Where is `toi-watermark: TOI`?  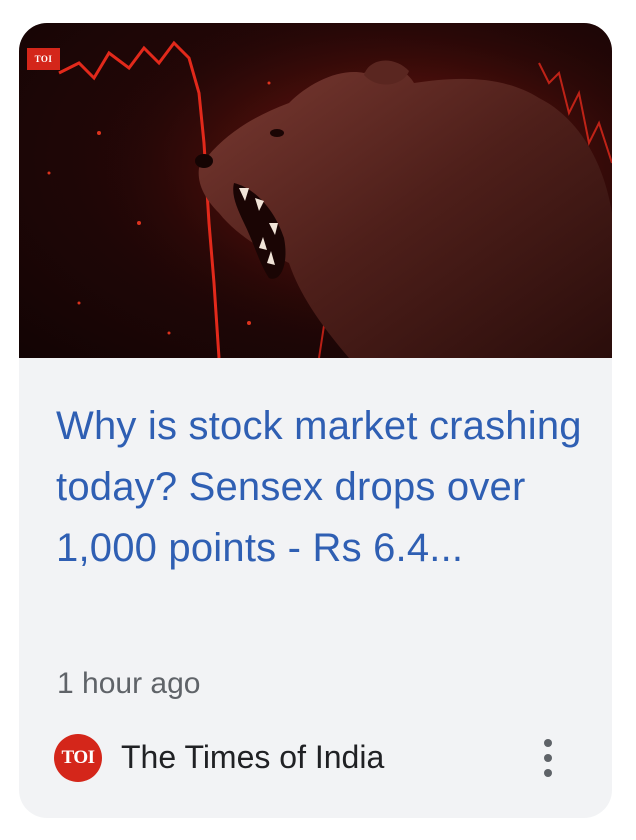 toi-watermark: TOI is located at coordinates (43, 59).